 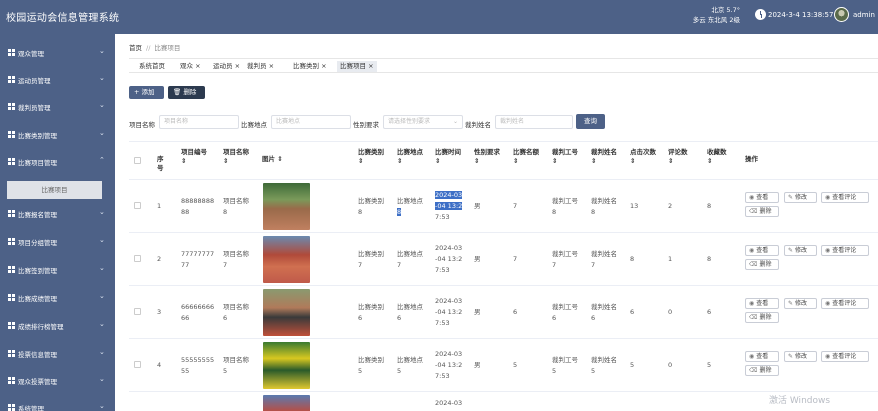 I want to click on trash-icon: ⌫, so click(x=753, y=211).